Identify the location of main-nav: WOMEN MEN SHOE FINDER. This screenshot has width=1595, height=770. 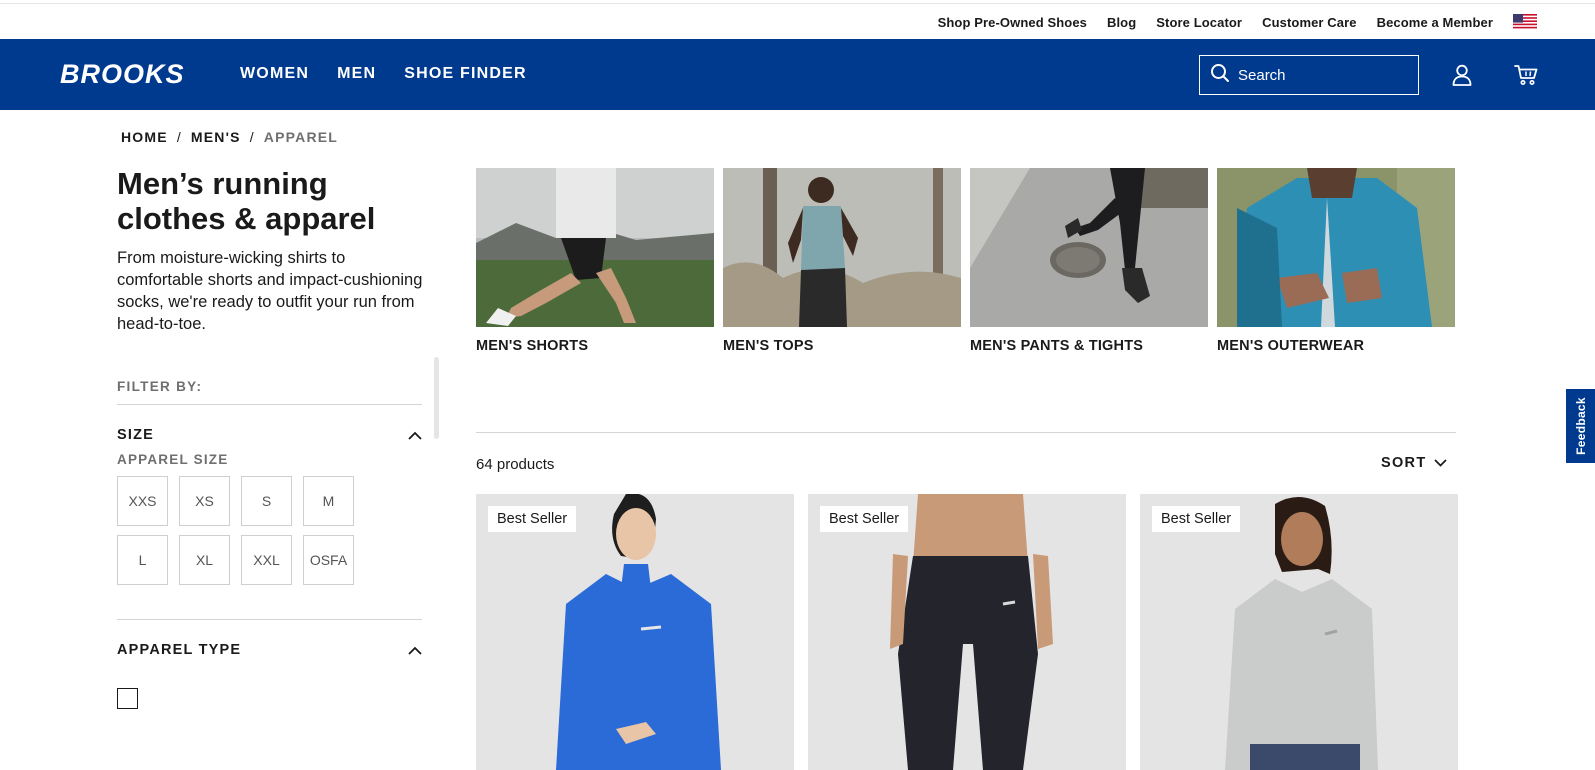
(383, 74).